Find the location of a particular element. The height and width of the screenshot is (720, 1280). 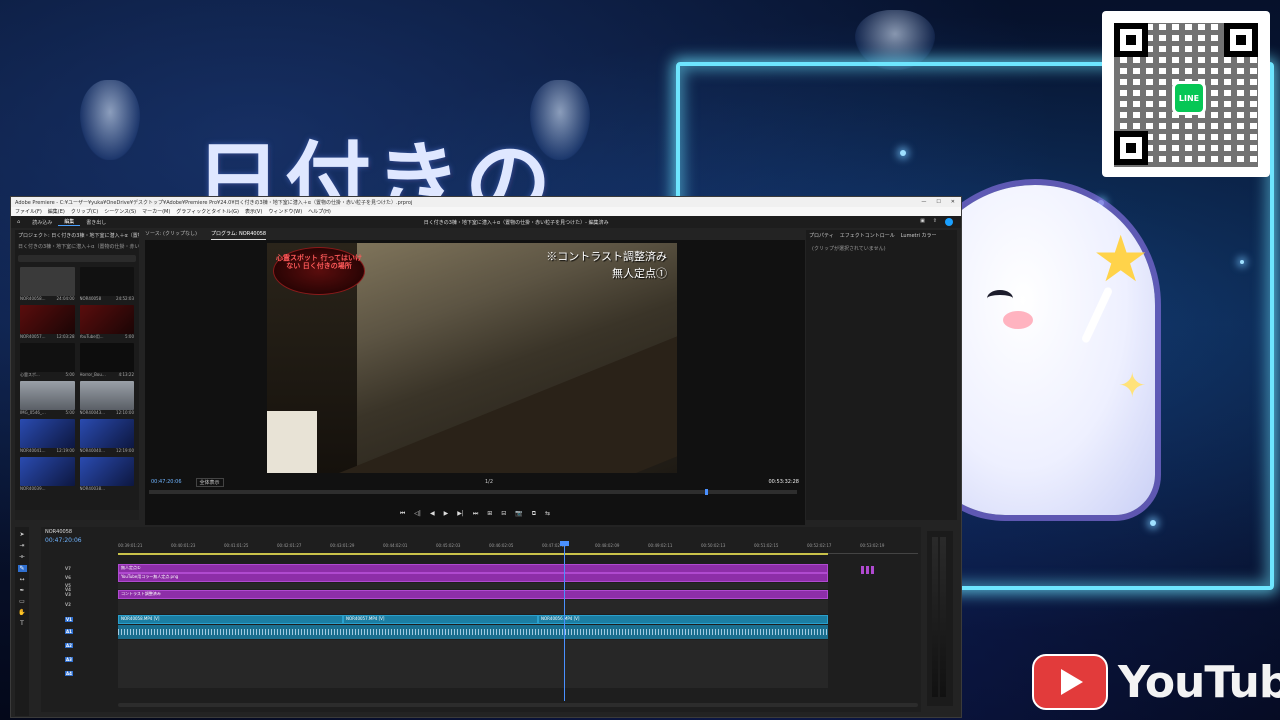

menu-window: ウィンドウ(W) is located at coordinates (285, 211).